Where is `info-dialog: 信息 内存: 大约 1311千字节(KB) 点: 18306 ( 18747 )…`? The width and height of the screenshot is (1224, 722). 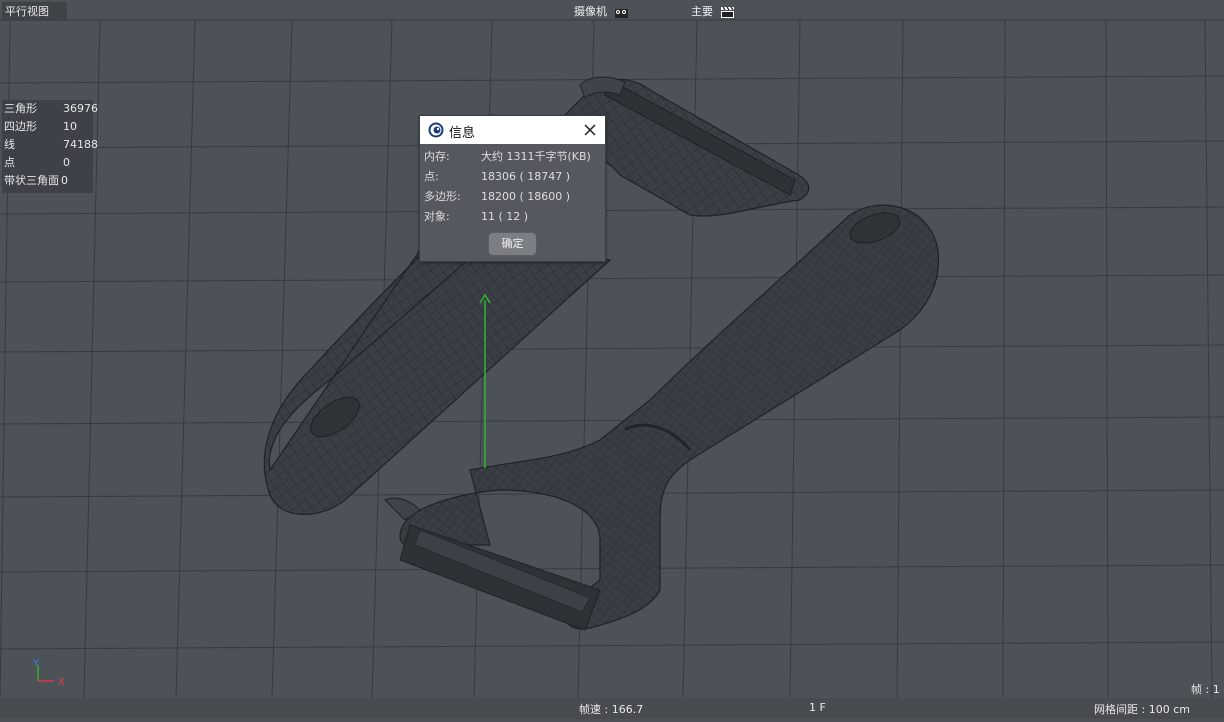
info-dialog: 信息 内存: 大约 1311千字节(KB) 点: 18306 ( 18747 )… is located at coordinates (512, 188).